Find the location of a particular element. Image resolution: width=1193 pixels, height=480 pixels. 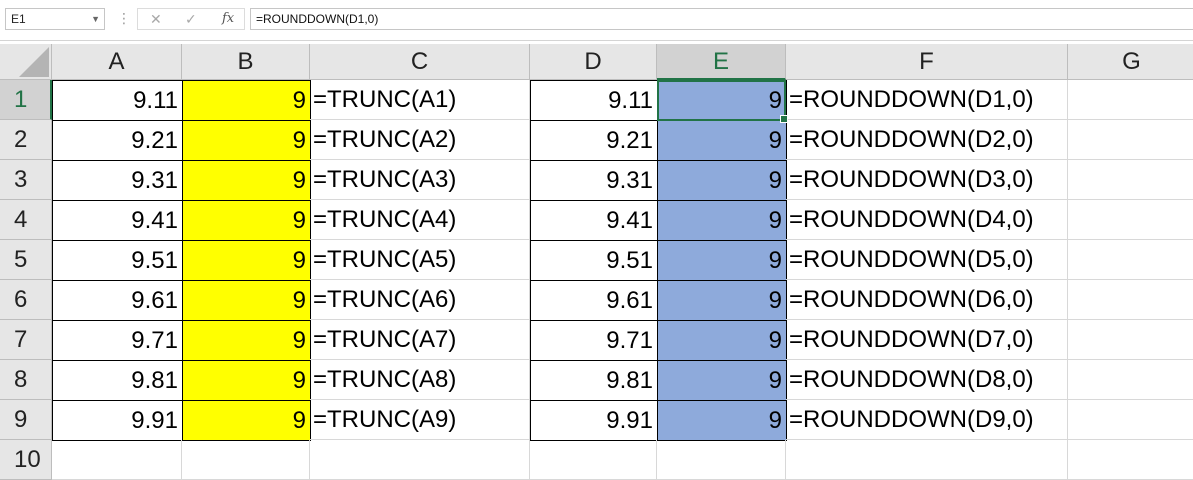

cell-f1: =ROUNDDOWN(D1,0) is located at coordinates (927, 100).